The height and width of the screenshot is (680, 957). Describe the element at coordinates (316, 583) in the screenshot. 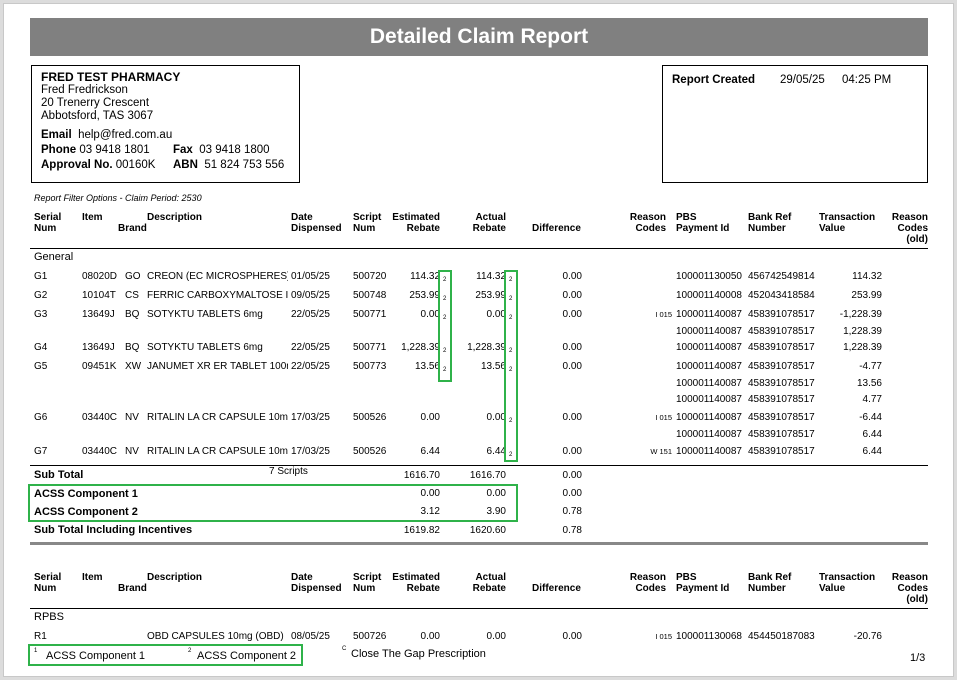

I see `rpbs-header-date: Date Dispensed` at that location.